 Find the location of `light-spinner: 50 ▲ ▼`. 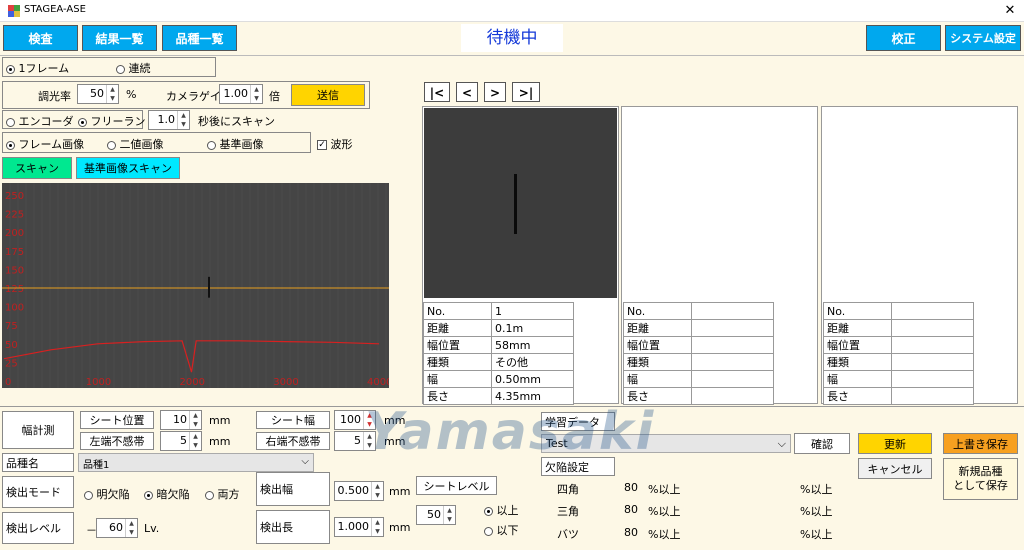

light-spinner: 50 ▲ ▼ is located at coordinates (98, 94).